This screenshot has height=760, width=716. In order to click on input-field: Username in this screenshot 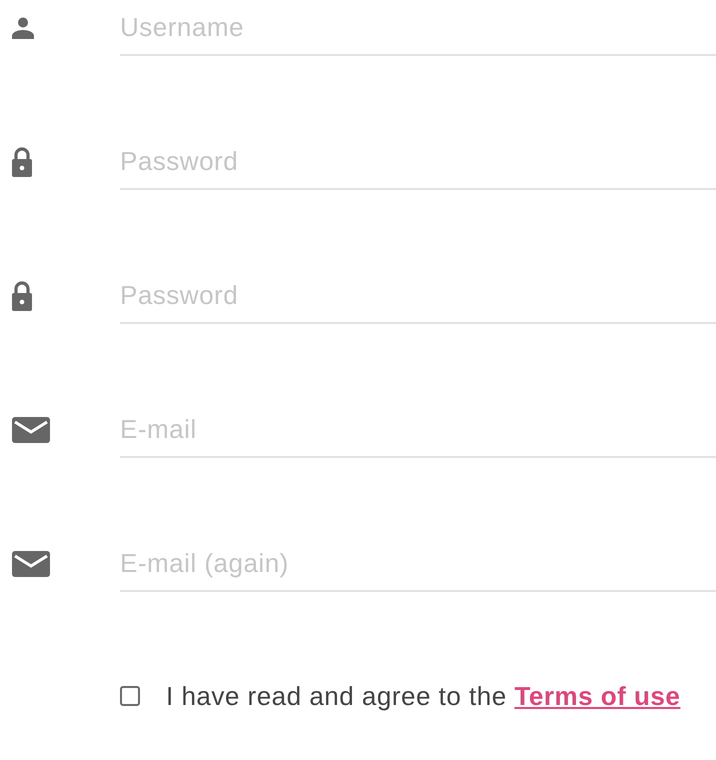, I will do `click(418, 28)`.